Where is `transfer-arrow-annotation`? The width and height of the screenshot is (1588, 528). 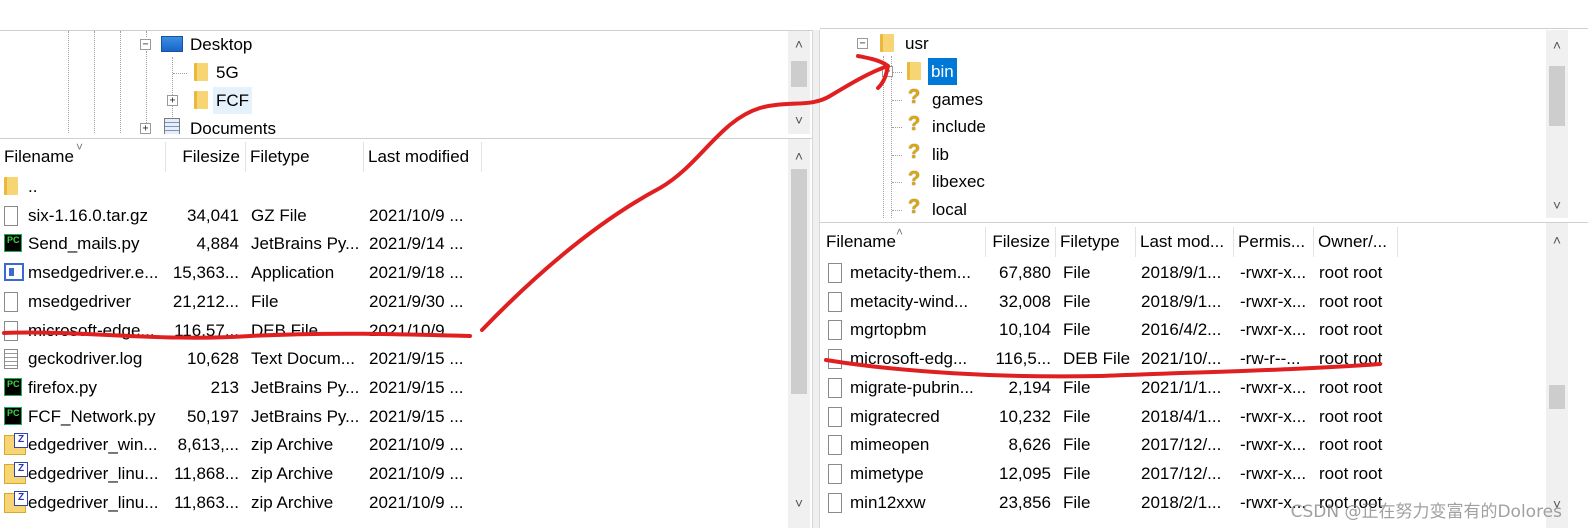 transfer-arrow-annotation is located at coordinates (685, 193).